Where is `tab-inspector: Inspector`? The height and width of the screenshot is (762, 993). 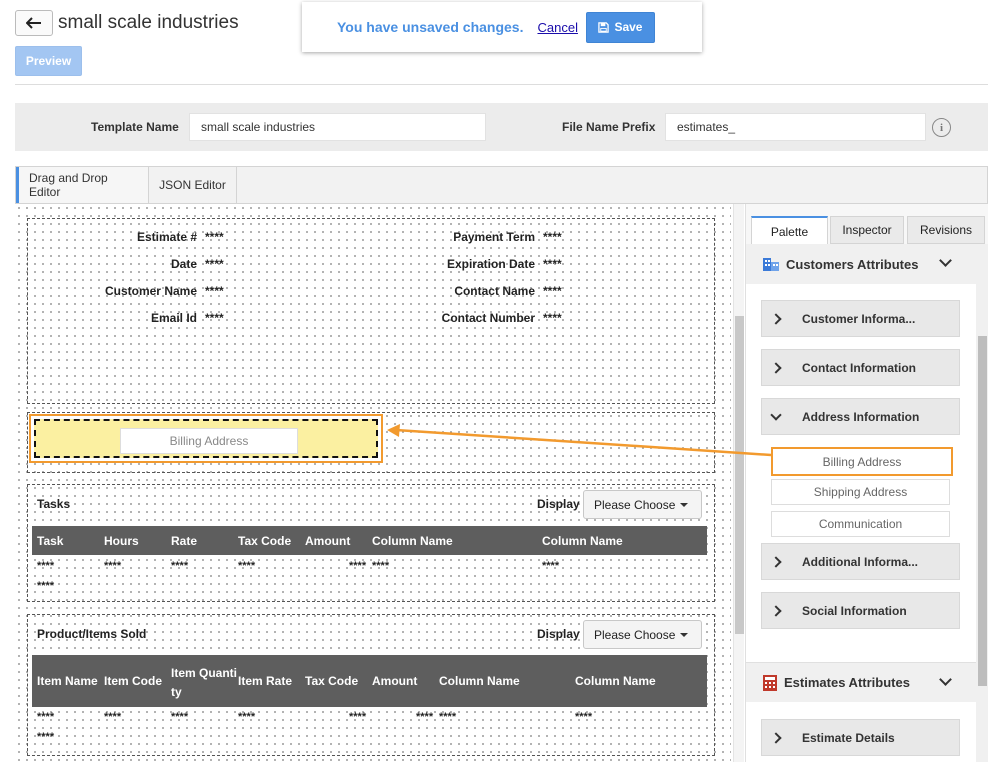
tab-inspector: Inspector is located at coordinates (867, 230).